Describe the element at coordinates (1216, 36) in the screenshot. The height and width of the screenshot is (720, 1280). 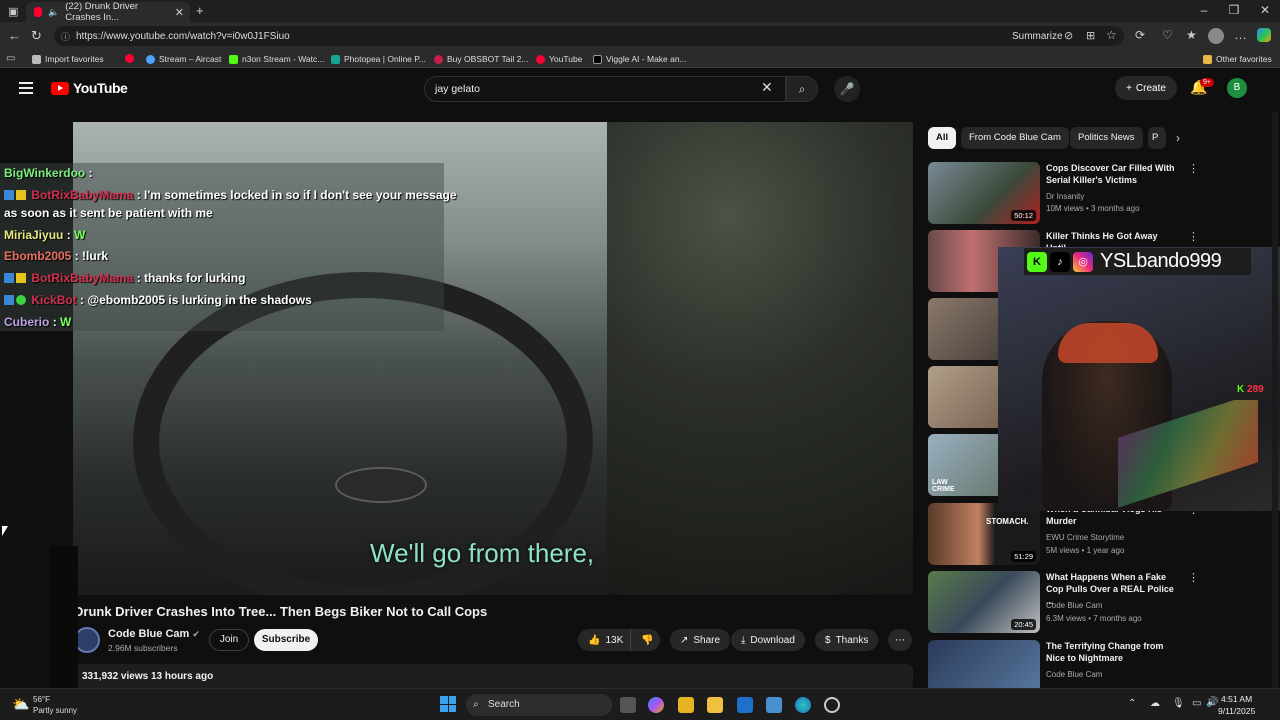
I see `profile-icon` at that location.